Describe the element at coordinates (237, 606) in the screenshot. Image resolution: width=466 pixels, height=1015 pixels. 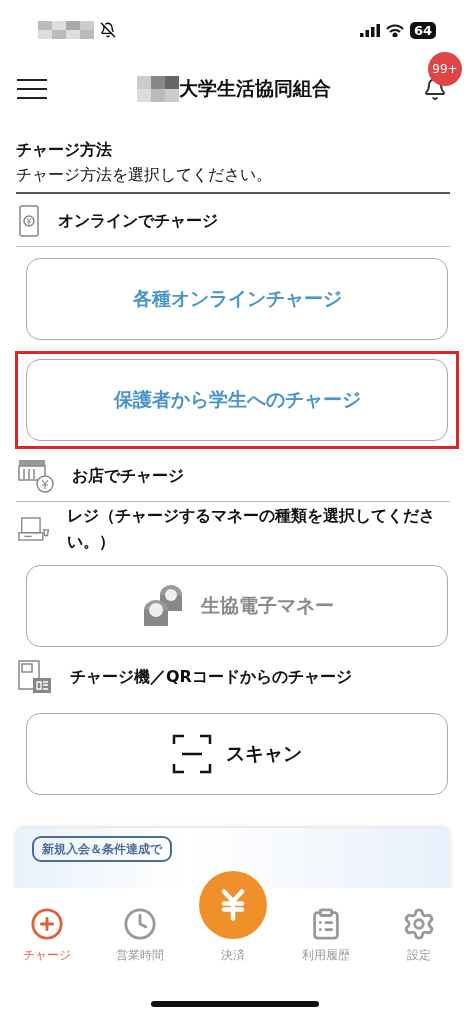
I see `charge-option-button: 生協電子マネー` at that location.